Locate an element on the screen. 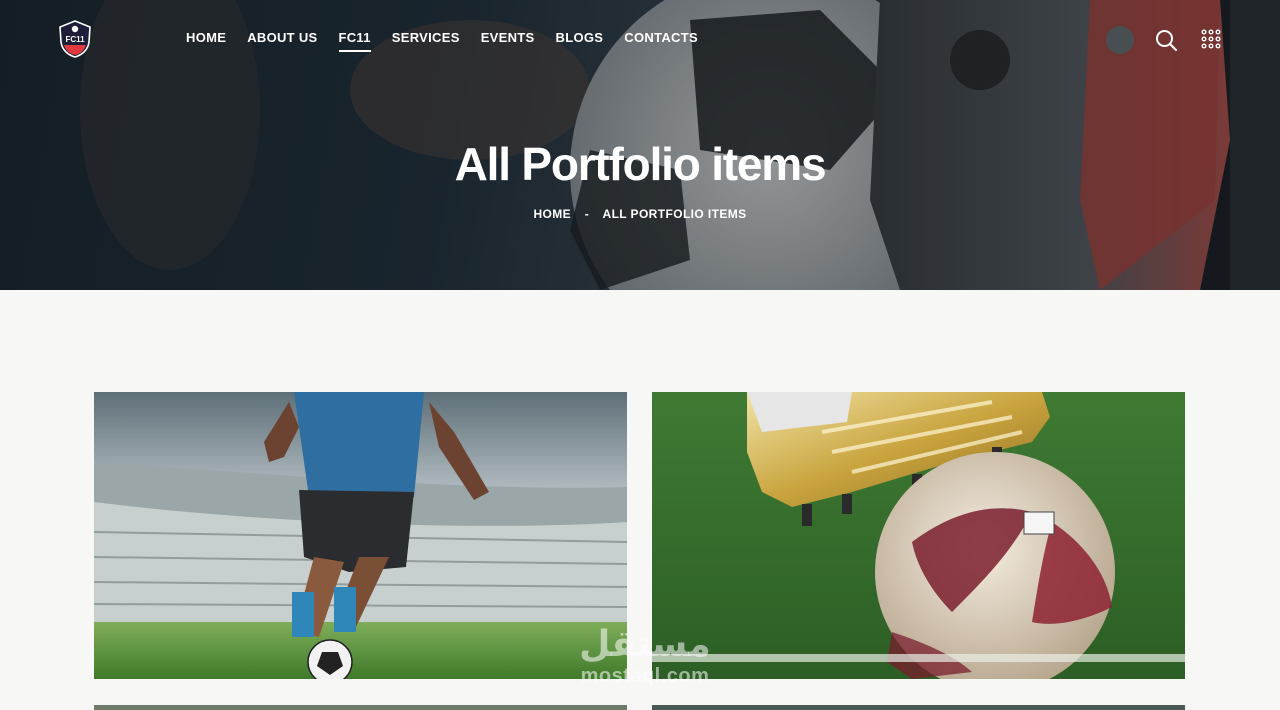 The image size is (1280, 710). nav-item-contacts: CONTACTS is located at coordinates (661, 38).